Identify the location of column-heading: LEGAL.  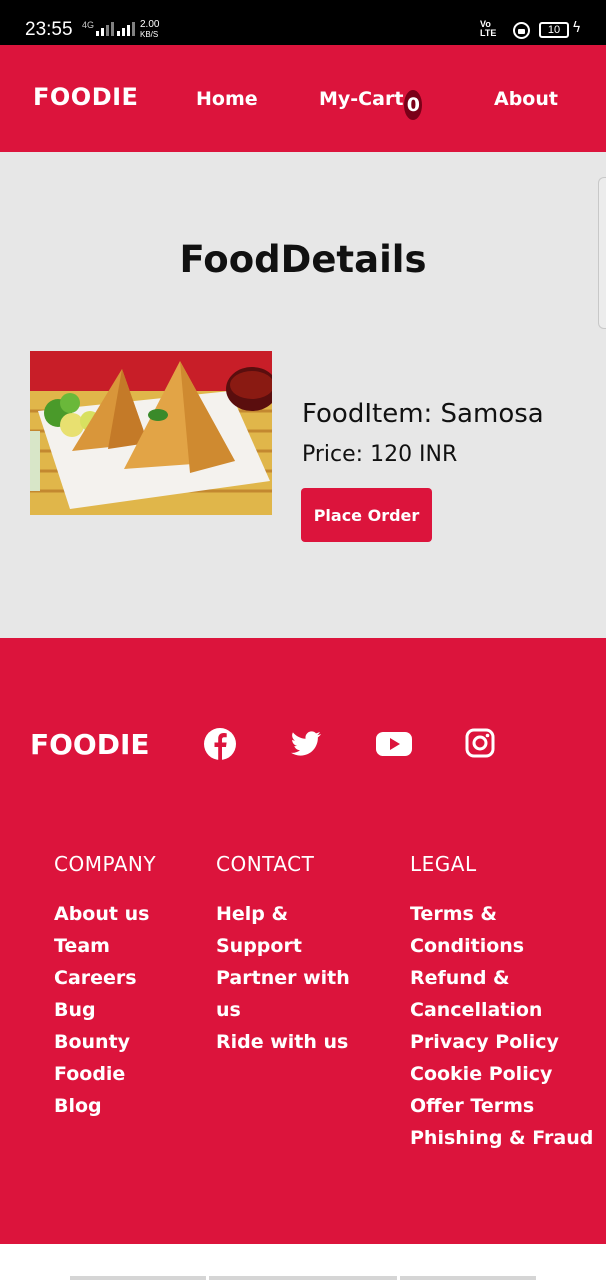
(443, 864).